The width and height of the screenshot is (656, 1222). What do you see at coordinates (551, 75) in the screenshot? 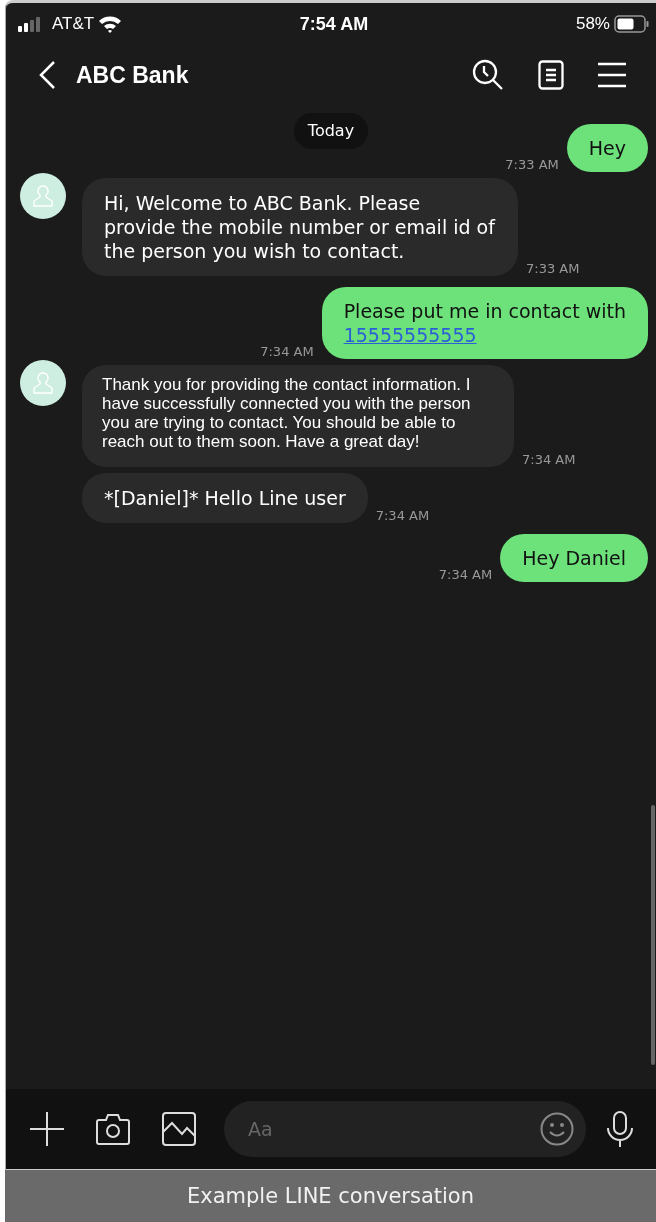
I see `notes-icon` at bounding box center [551, 75].